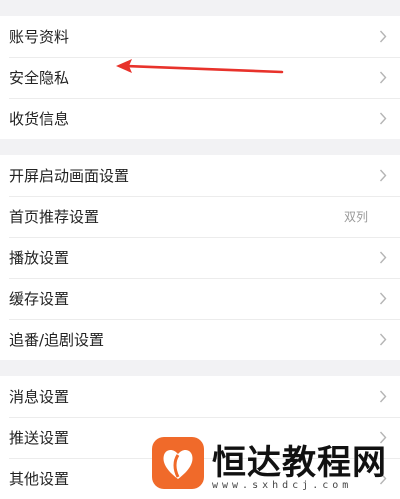  What do you see at coordinates (200, 396) in the screenshot?
I see `settings-item-messages: 消息设置` at bounding box center [200, 396].